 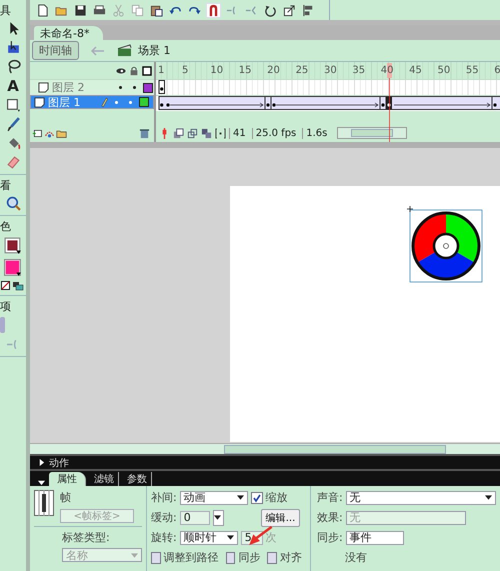 I want to click on fill-color-icon, so click(x=13, y=268).